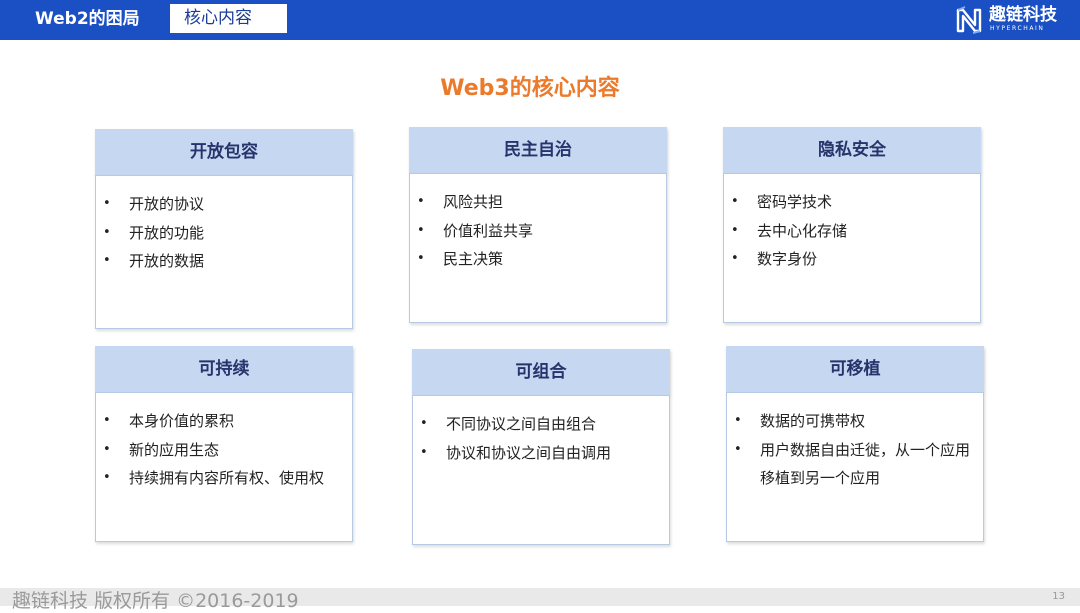 This screenshot has height=613, width=1080. I want to click on card-body: 本身价值的累积 新的应用生态 持续拥有内容所有权、使用权, so click(224, 467).